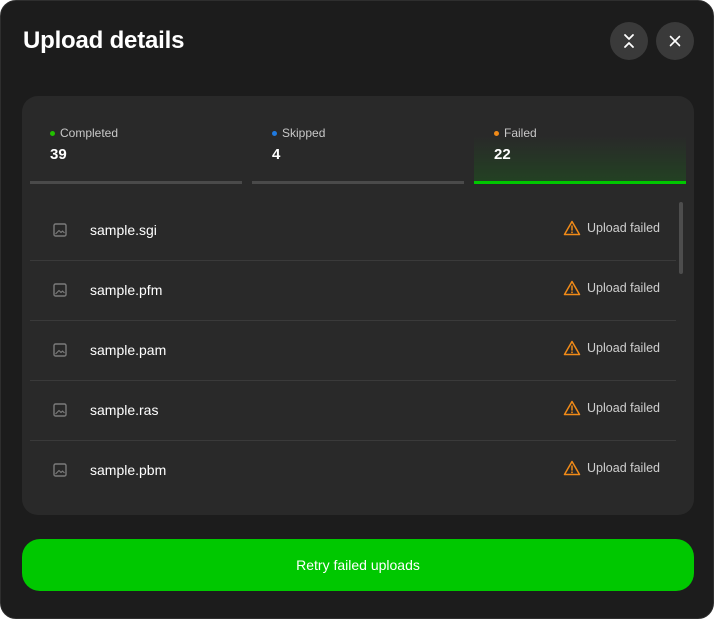 The width and height of the screenshot is (714, 619). What do you see at coordinates (58, 154) in the screenshot?
I see `tab-count: 39` at bounding box center [58, 154].